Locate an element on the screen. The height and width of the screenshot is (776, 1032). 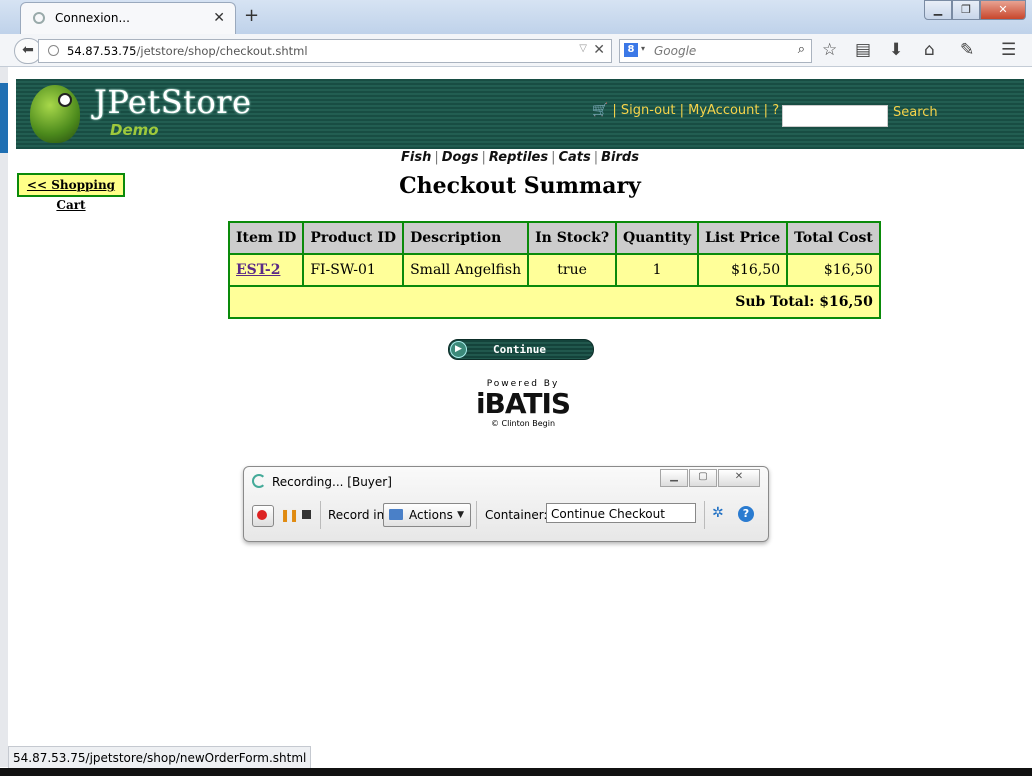
stop-button is located at coordinates (306, 514).